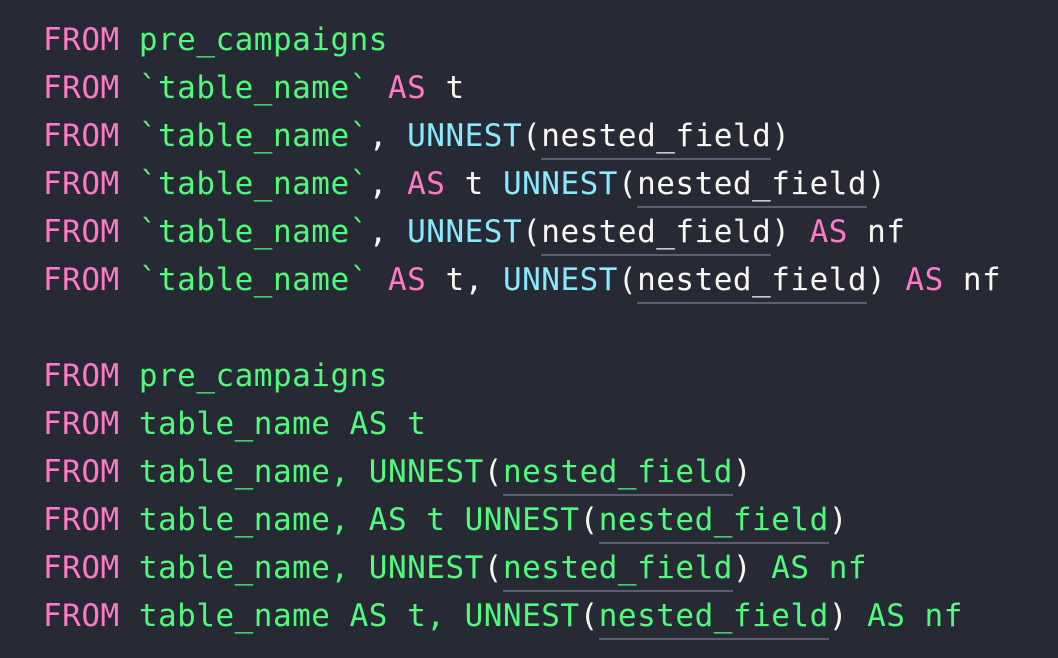 This screenshot has height=658, width=1058. I want to click on code-line: FROM `table_name`, UNNEST(nested_field), so click(550, 136).